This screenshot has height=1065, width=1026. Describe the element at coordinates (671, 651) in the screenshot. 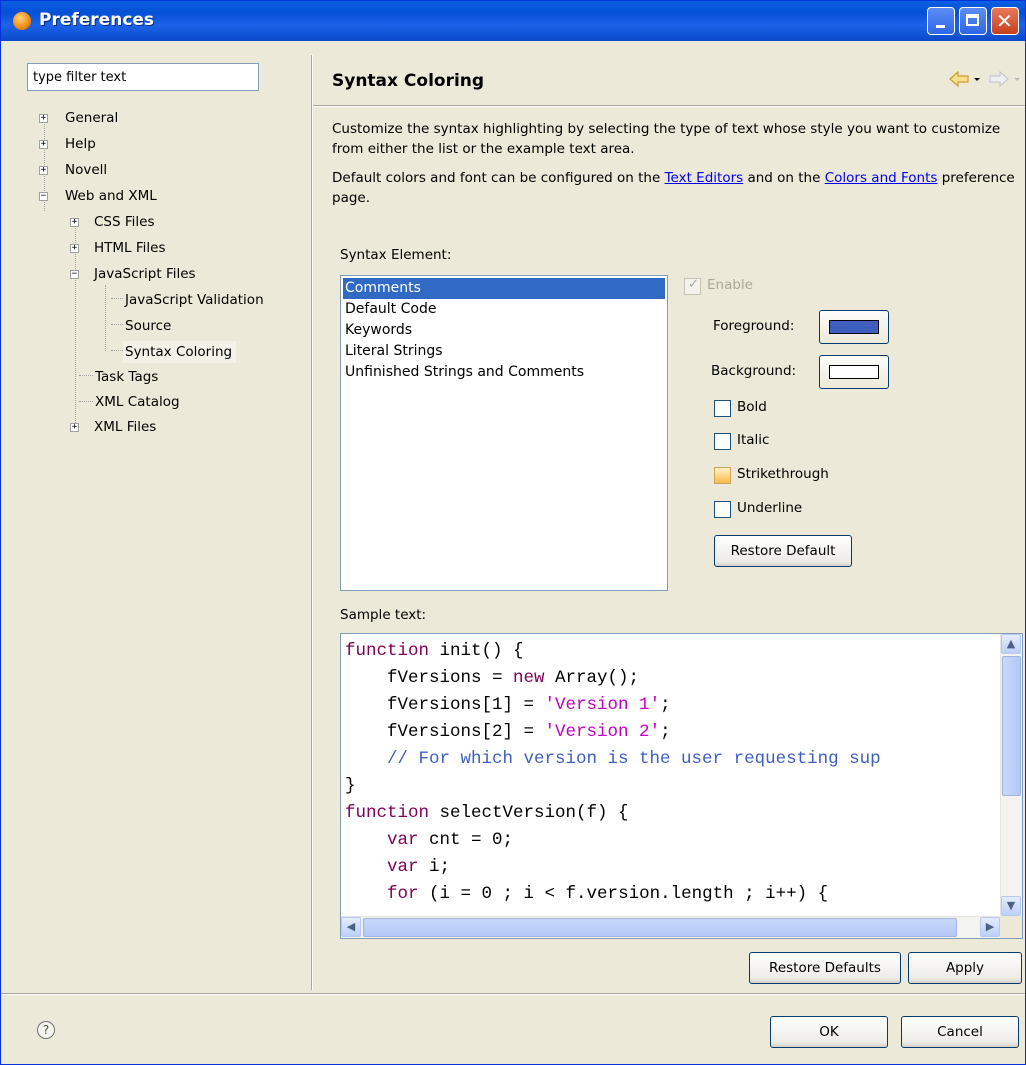

I see `code-line: function init() {` at that location.